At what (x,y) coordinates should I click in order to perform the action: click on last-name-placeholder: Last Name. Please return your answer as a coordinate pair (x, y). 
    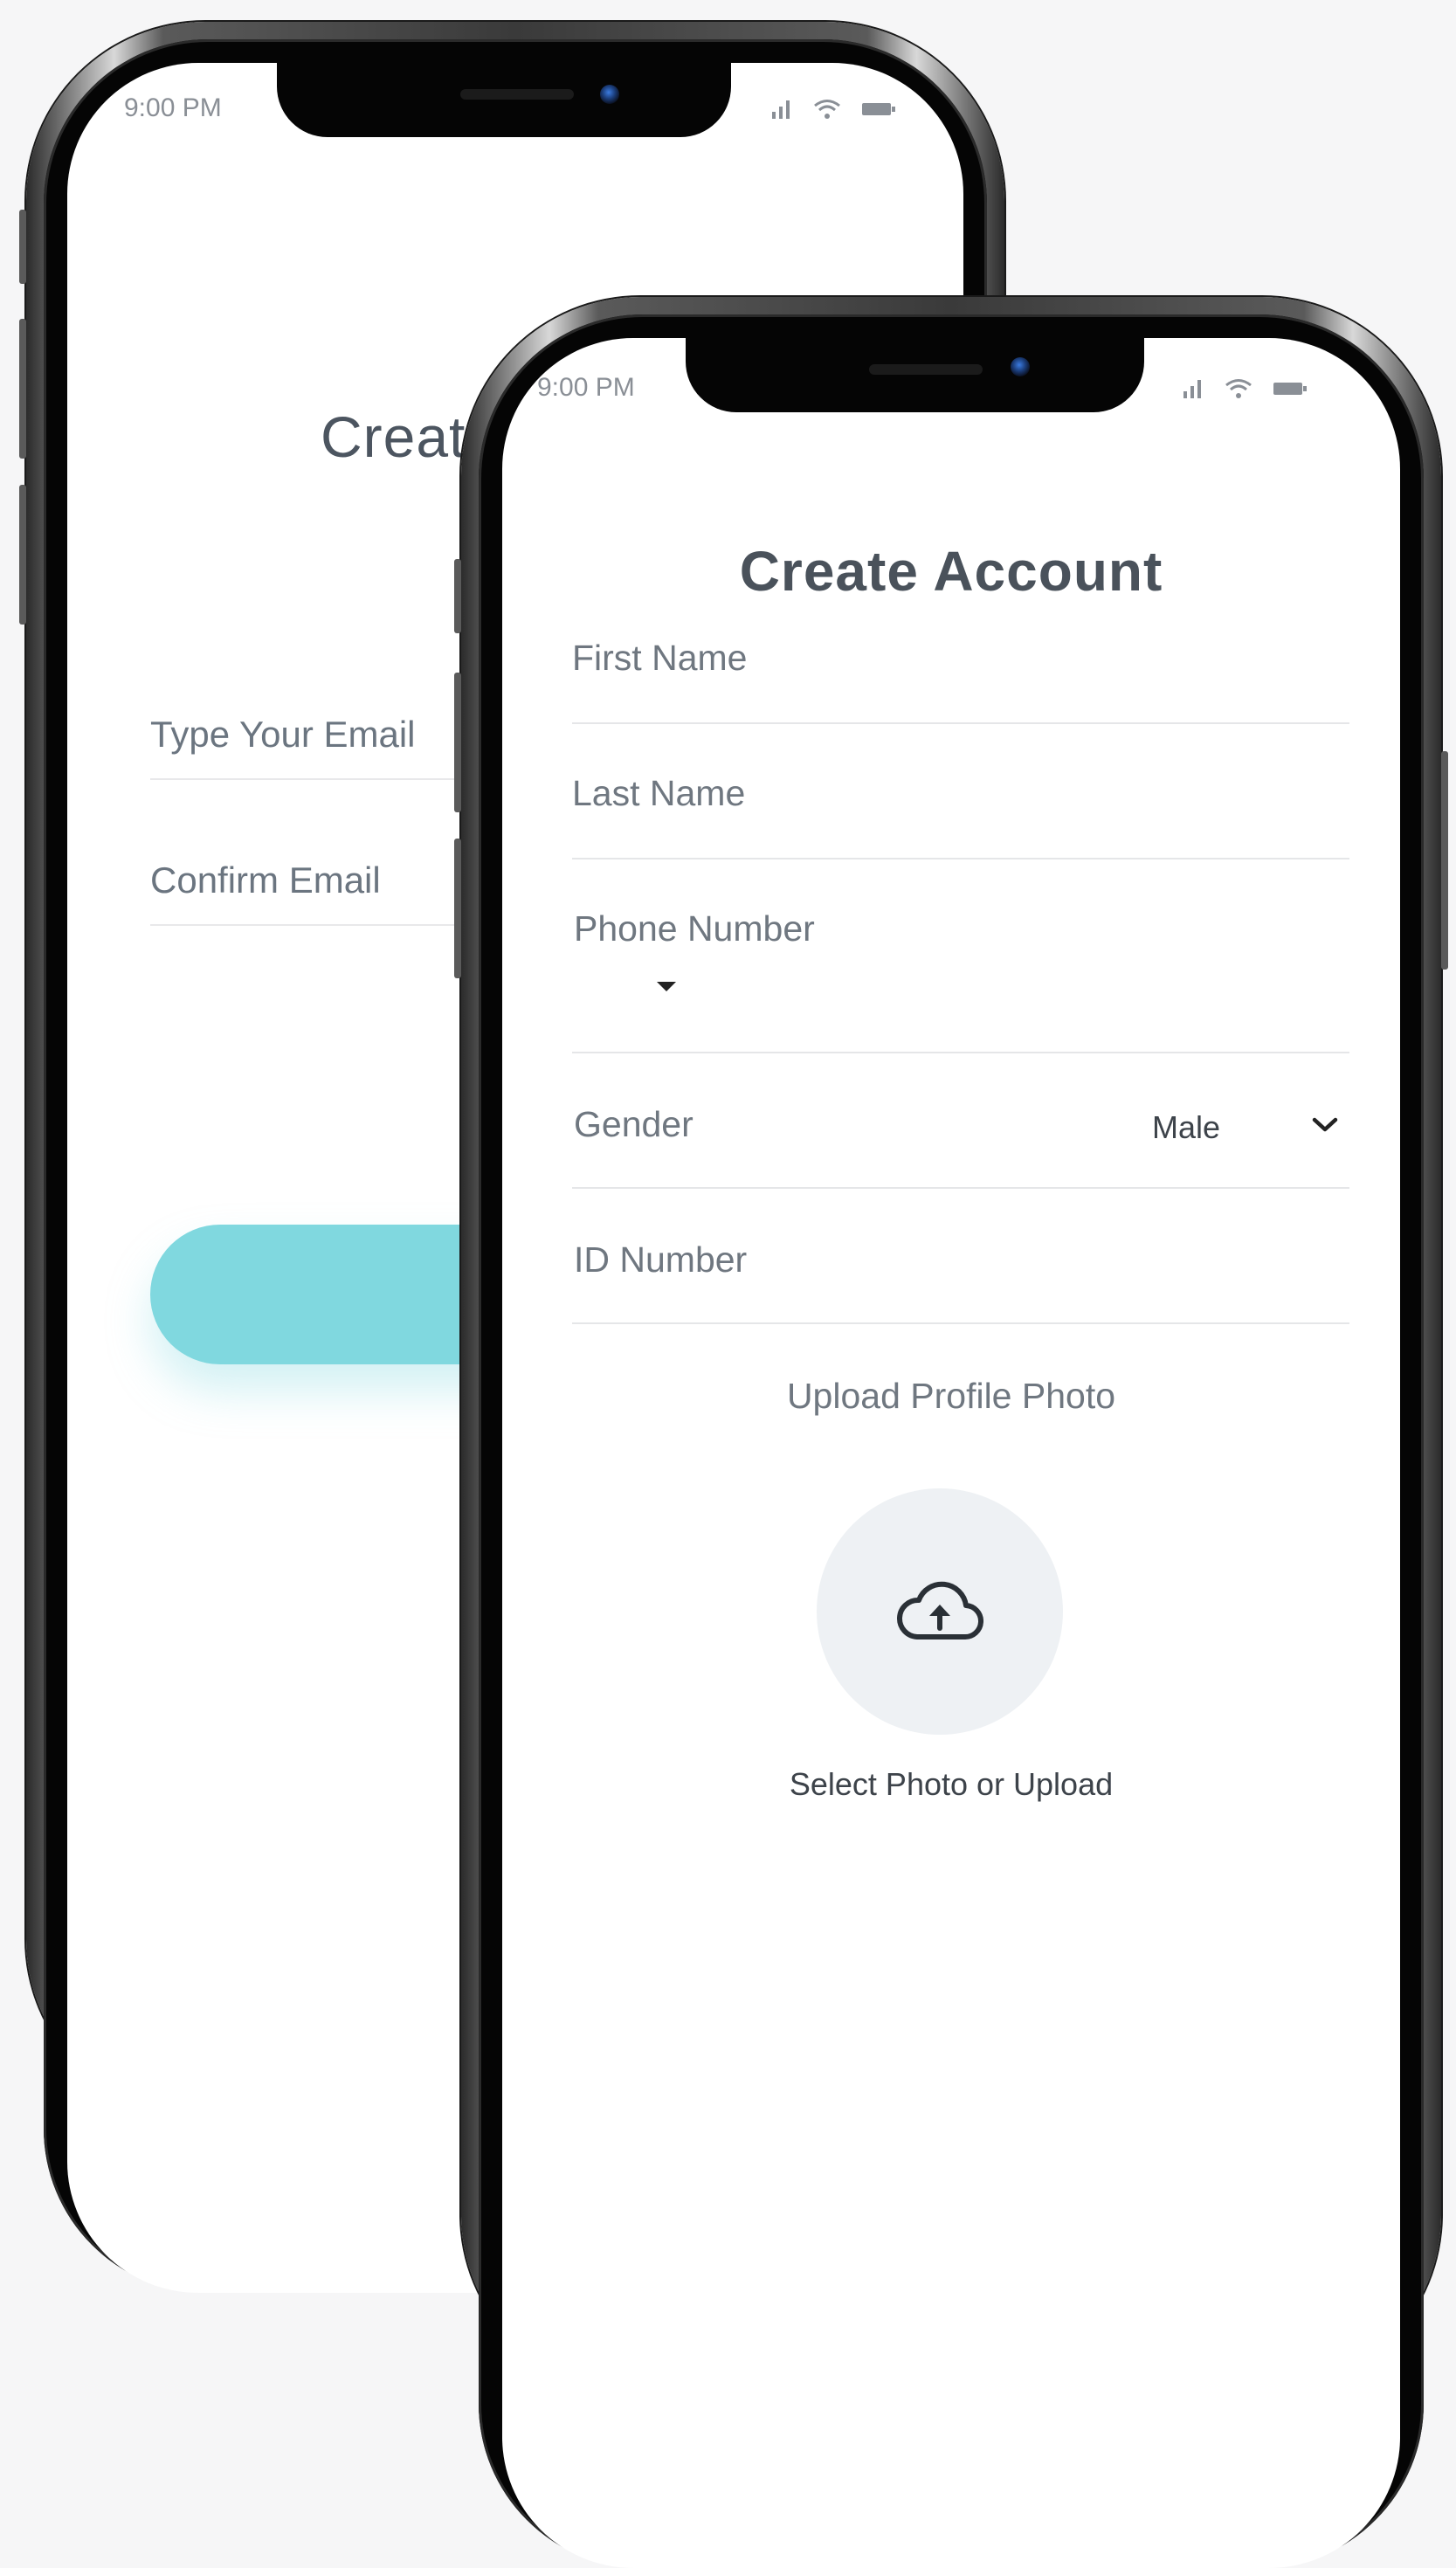
    Looking at the image, I should click on (659, 793).